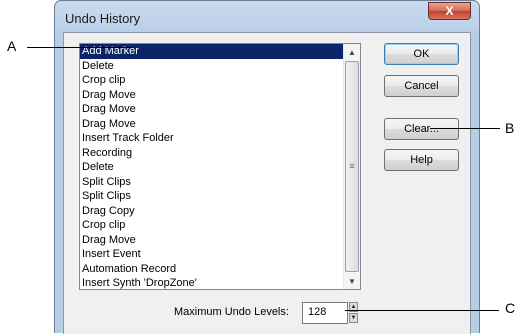  I want to click on callout-label-b: B, so click(510, 128).